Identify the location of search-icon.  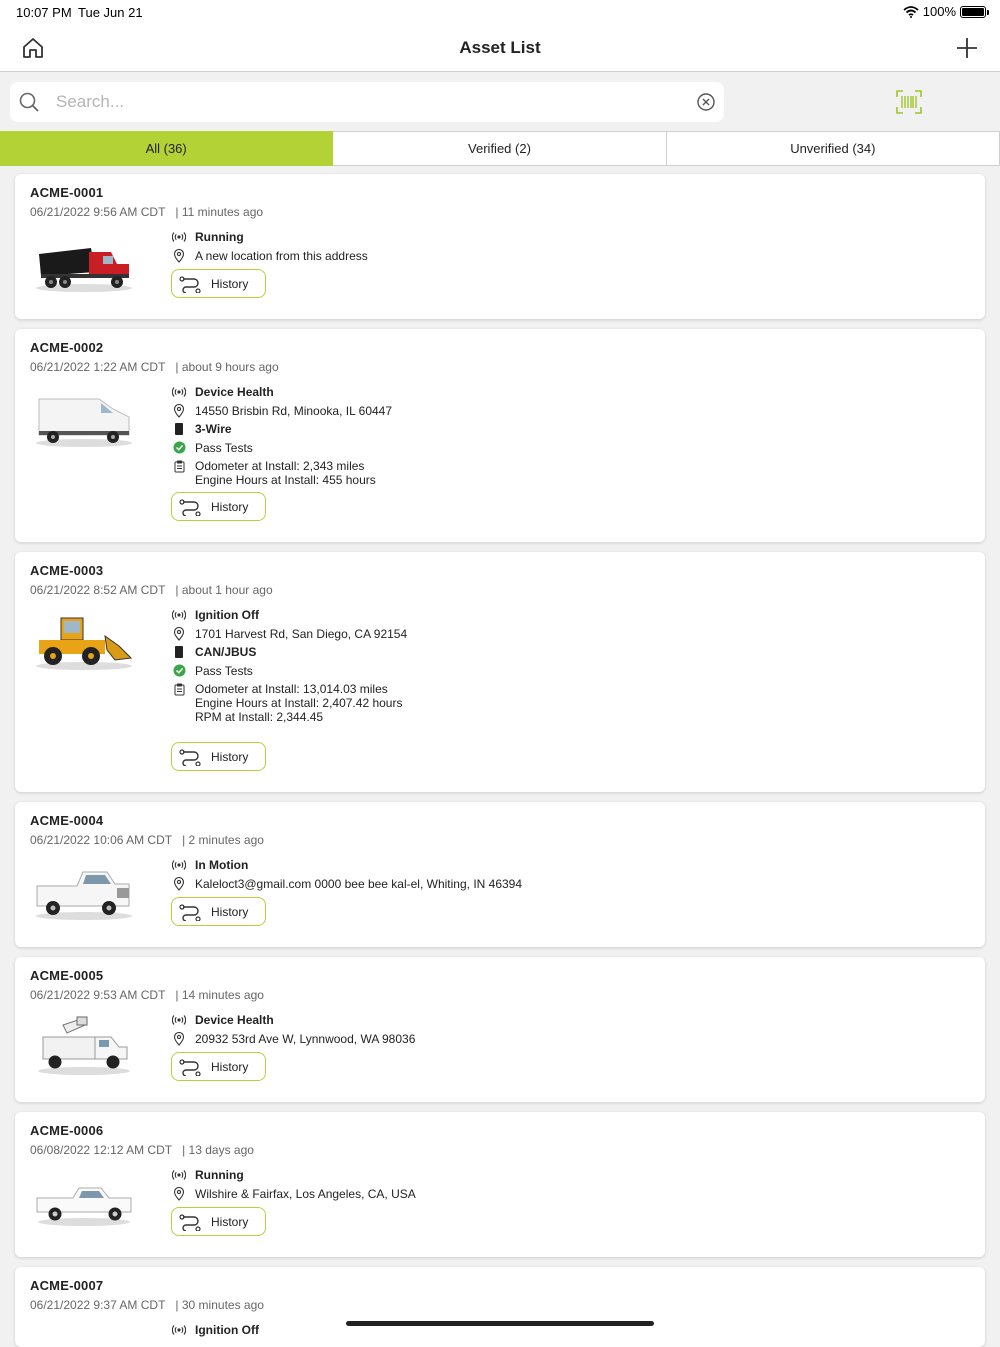
(29, 102).